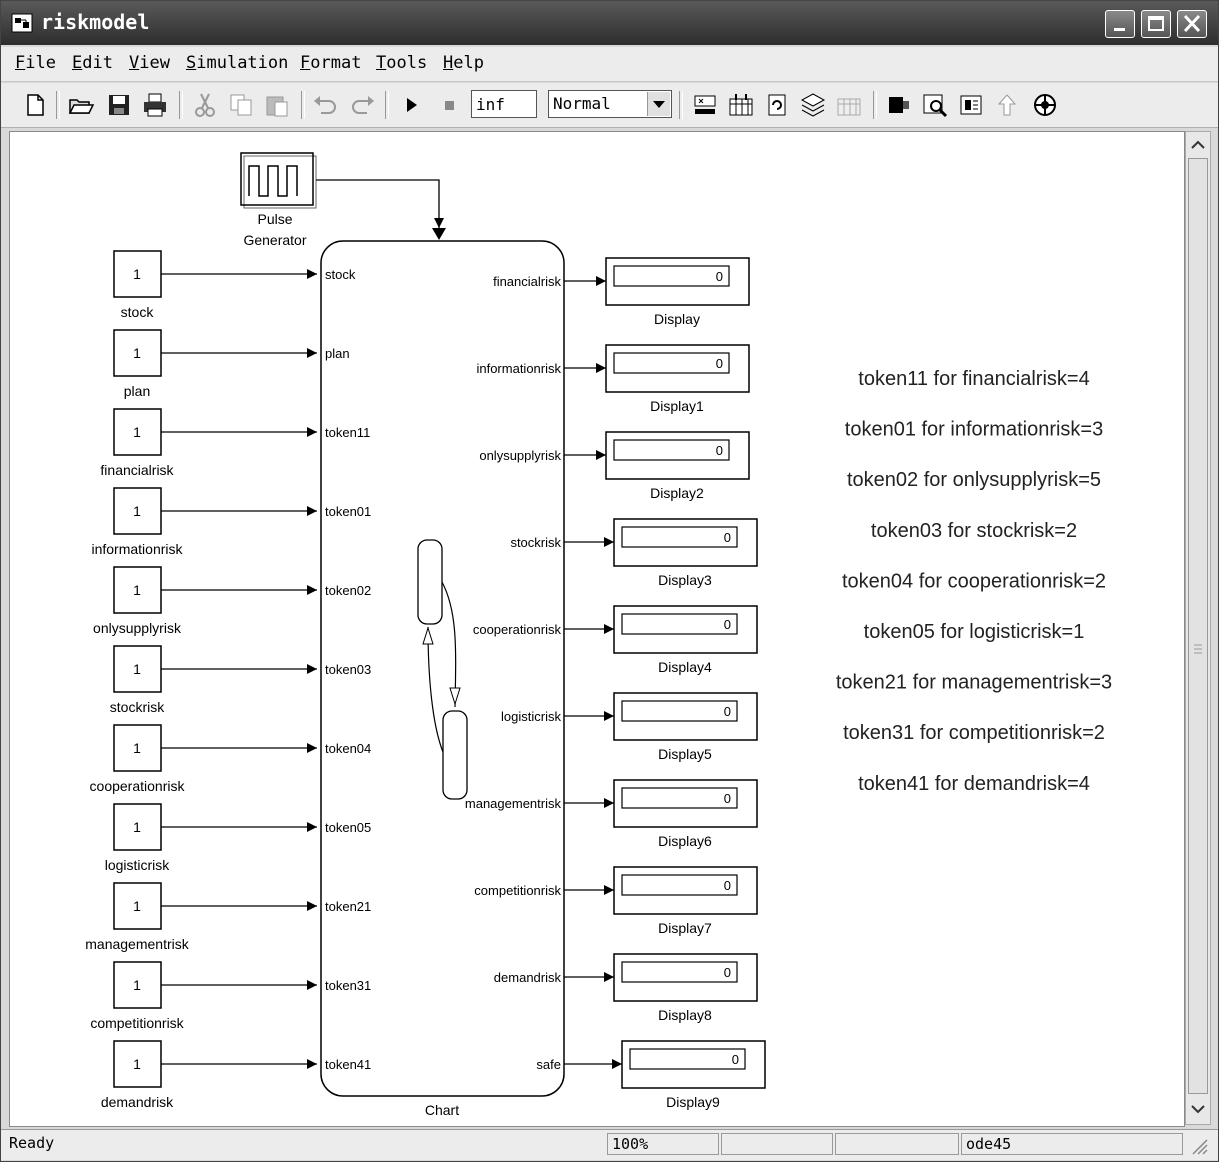 This screenshot has width=1219, height=1162. I want to click on menu-file: File, so click(35, 63).